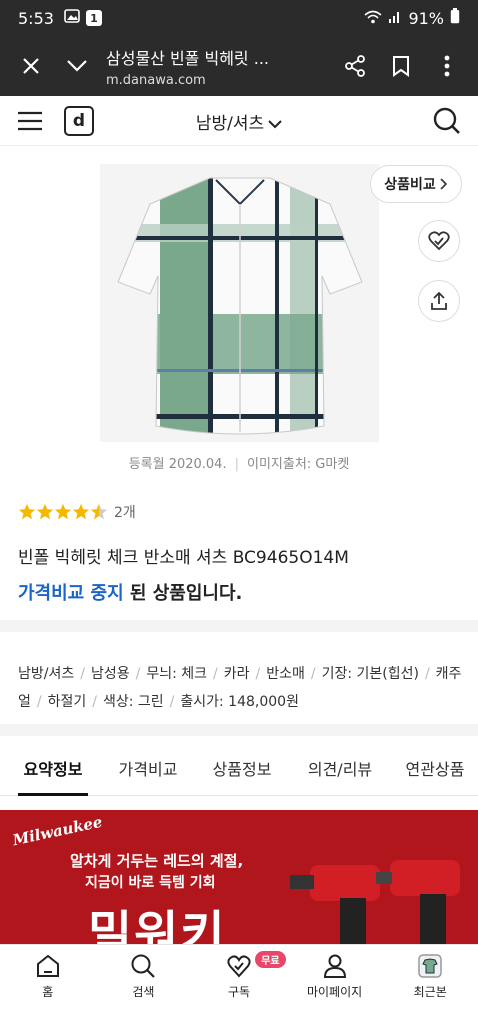  I want to click on nav-subscribe-label: 구독, so click(239, 992).